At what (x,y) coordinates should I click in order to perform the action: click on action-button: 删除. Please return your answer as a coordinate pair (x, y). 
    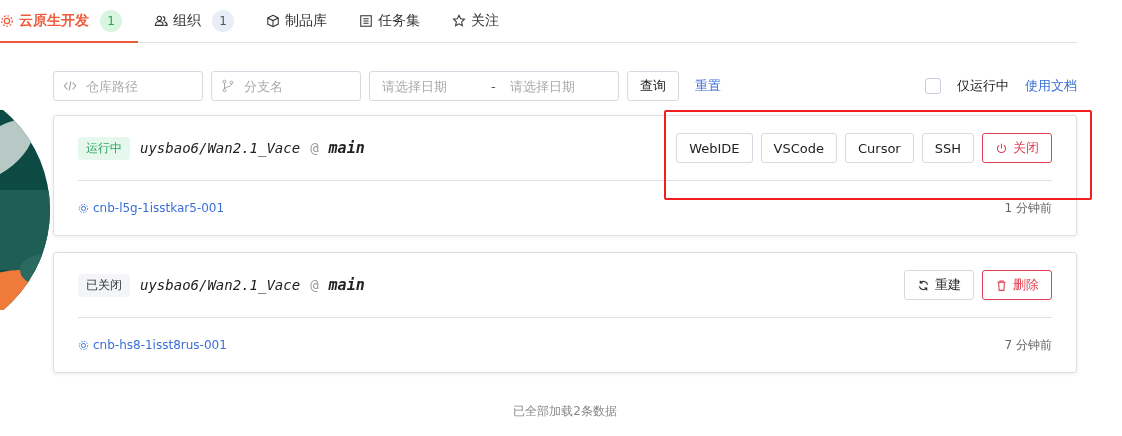
    Looking at the image, I should click on (1017, 285).